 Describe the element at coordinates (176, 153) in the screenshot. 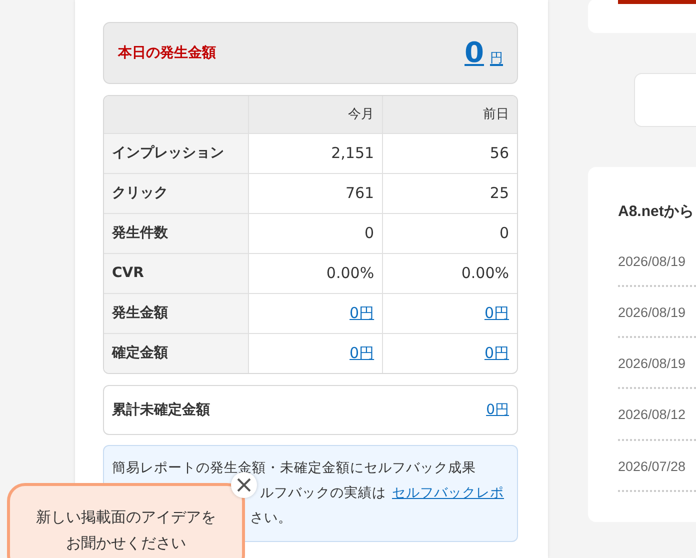

I see `row-label: インプレッション` at that location.